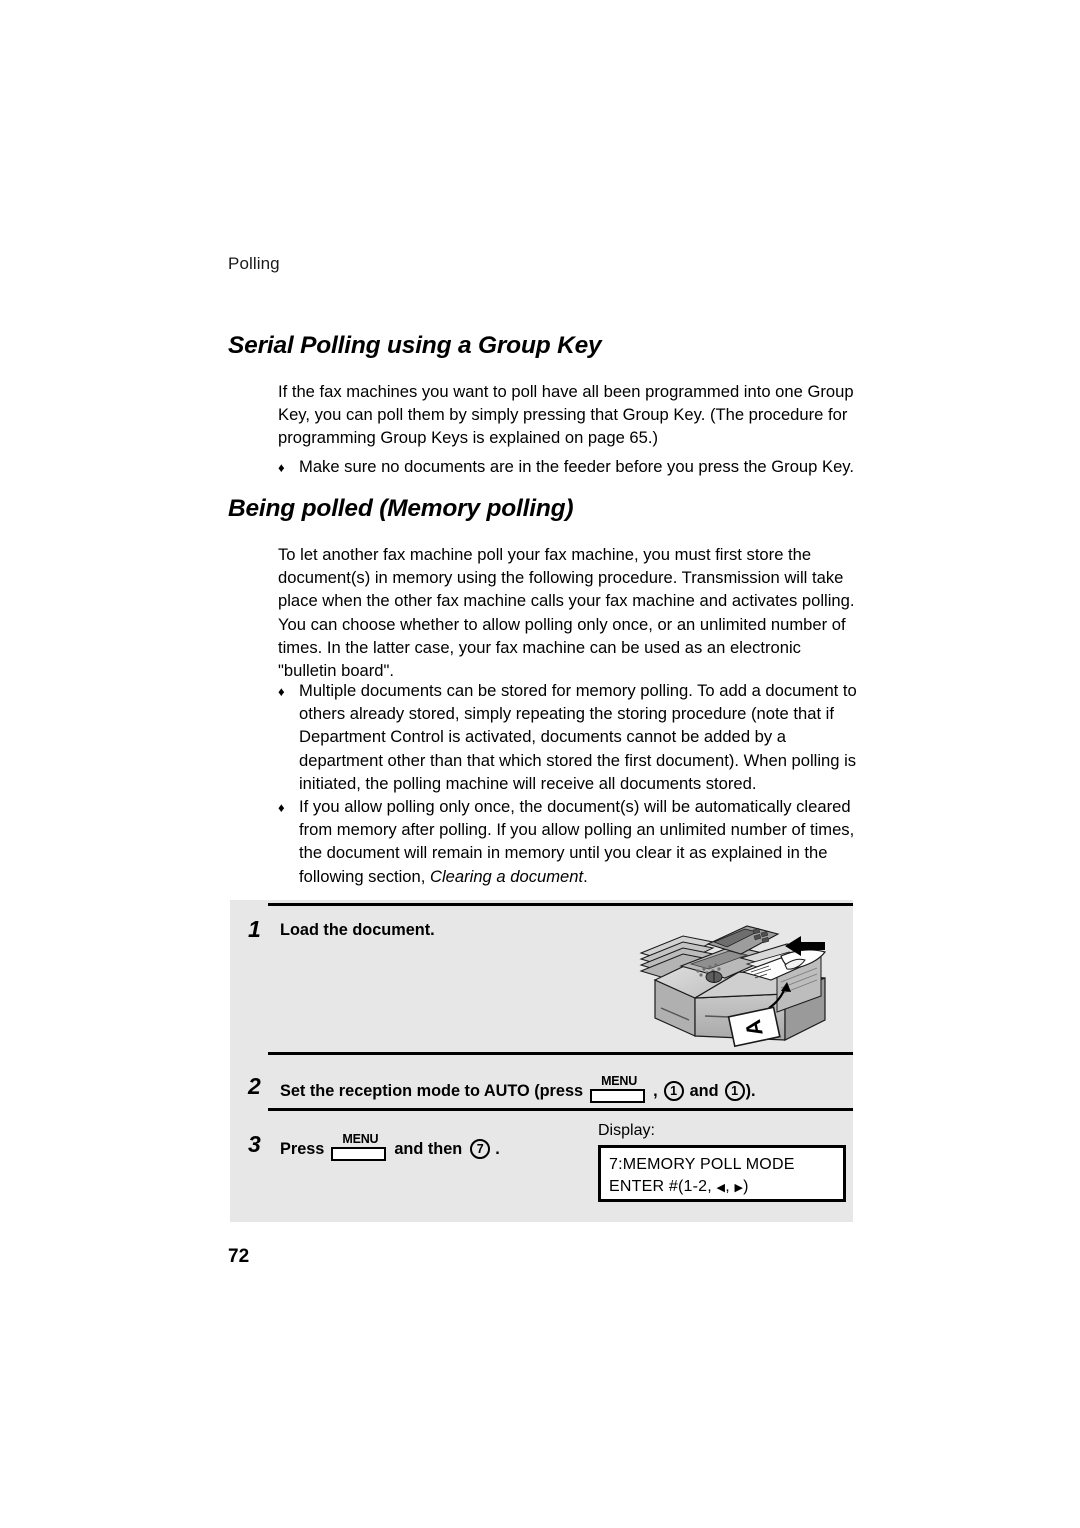 This screenshot has height=1528, width=1080. I want to click on step-number-3: 3, so click(254, 1144).